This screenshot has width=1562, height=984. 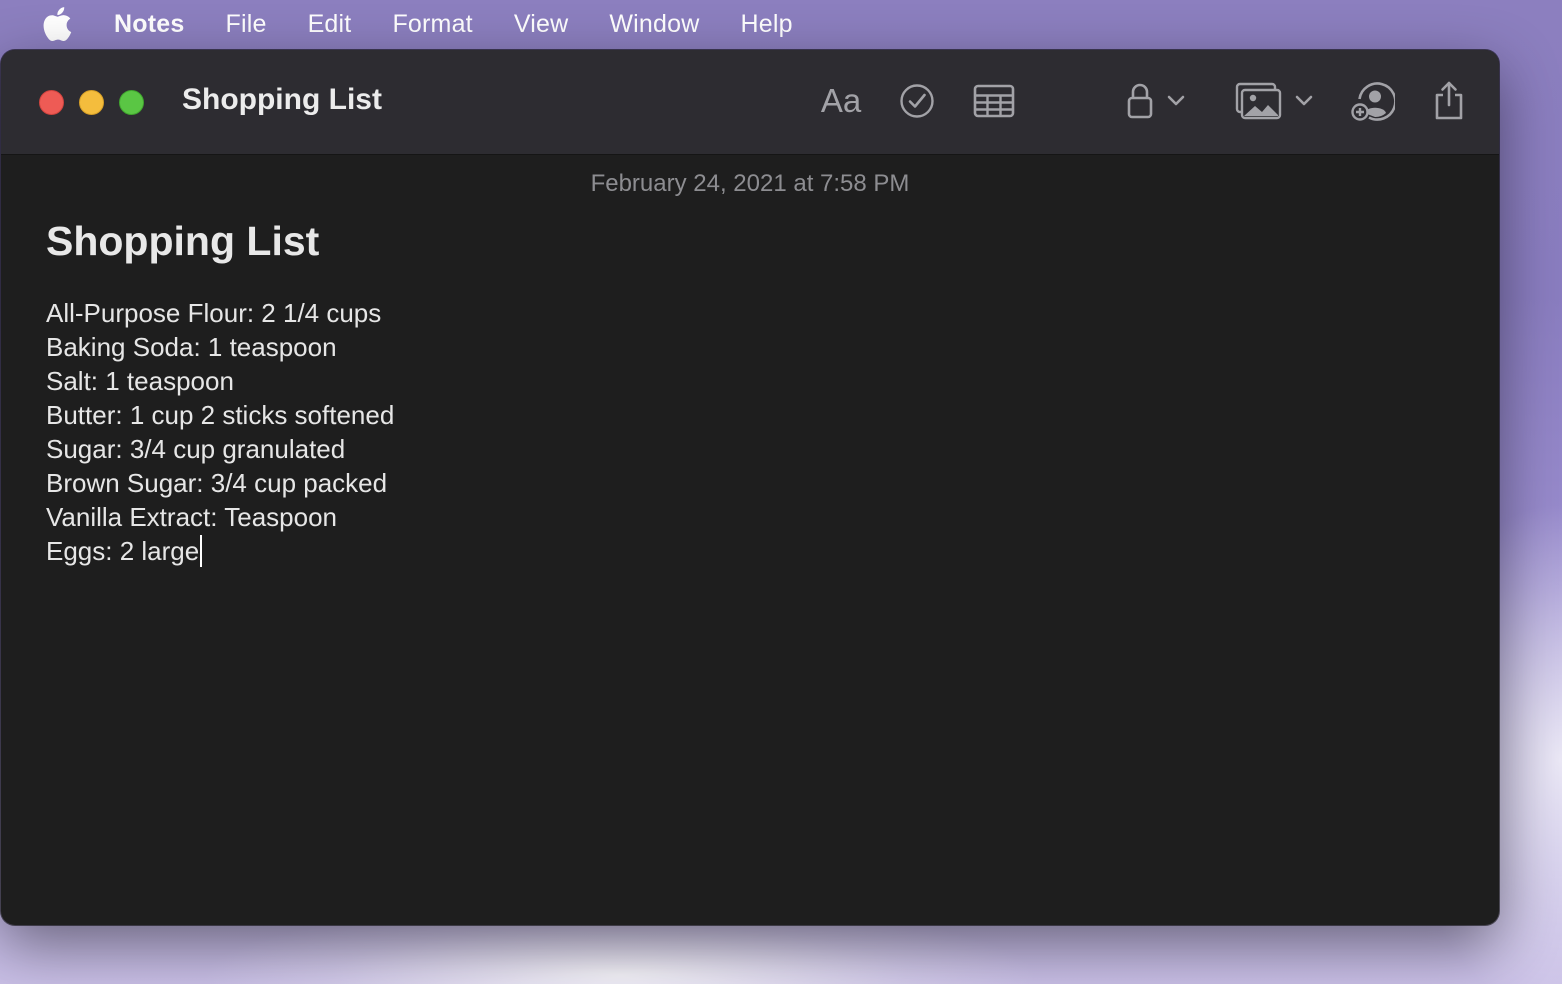 What do you see at coordinates (220, 517) in the screenshot?
I see `note-line: Vanilla Extract: Teaspoon` at bounding box center [220, 517].